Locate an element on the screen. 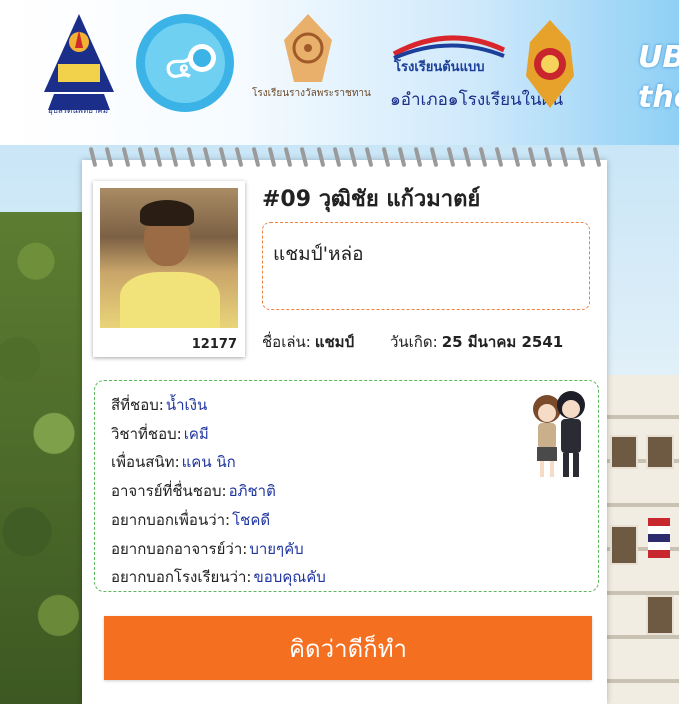 The width and height of the screenshot is (679, 704). favorite-teacher-row: อาจารย์ที่ชื่นชอบ: อภิชาติ is located at coordinates (218, 491).